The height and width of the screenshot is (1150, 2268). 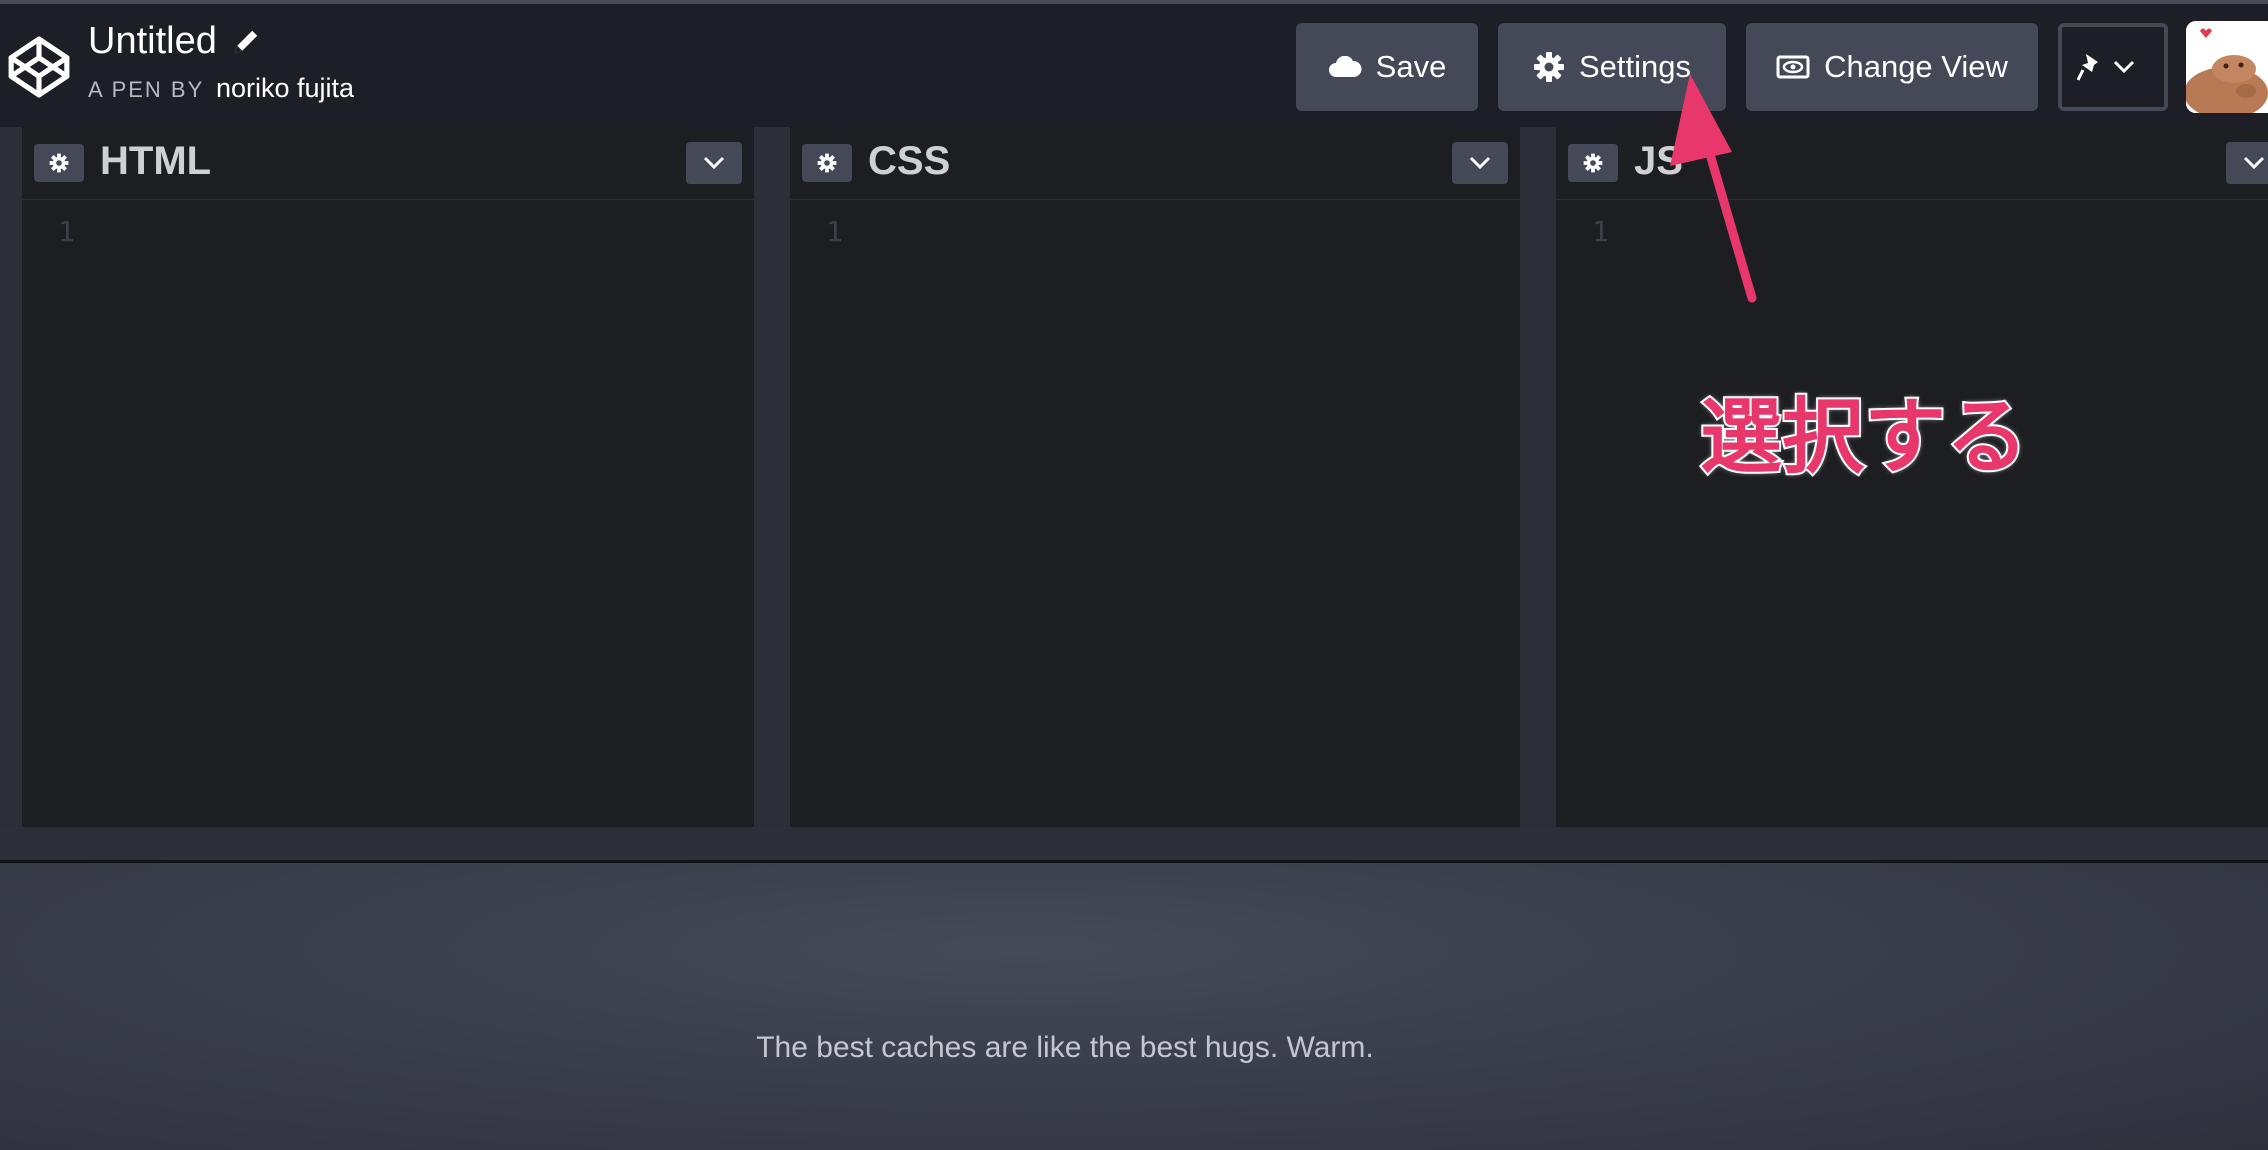 What do you see at coordinates (1916, 66) in the screenshot?
I see `change-view-label: Change View` at bounding box center [1916, 66].